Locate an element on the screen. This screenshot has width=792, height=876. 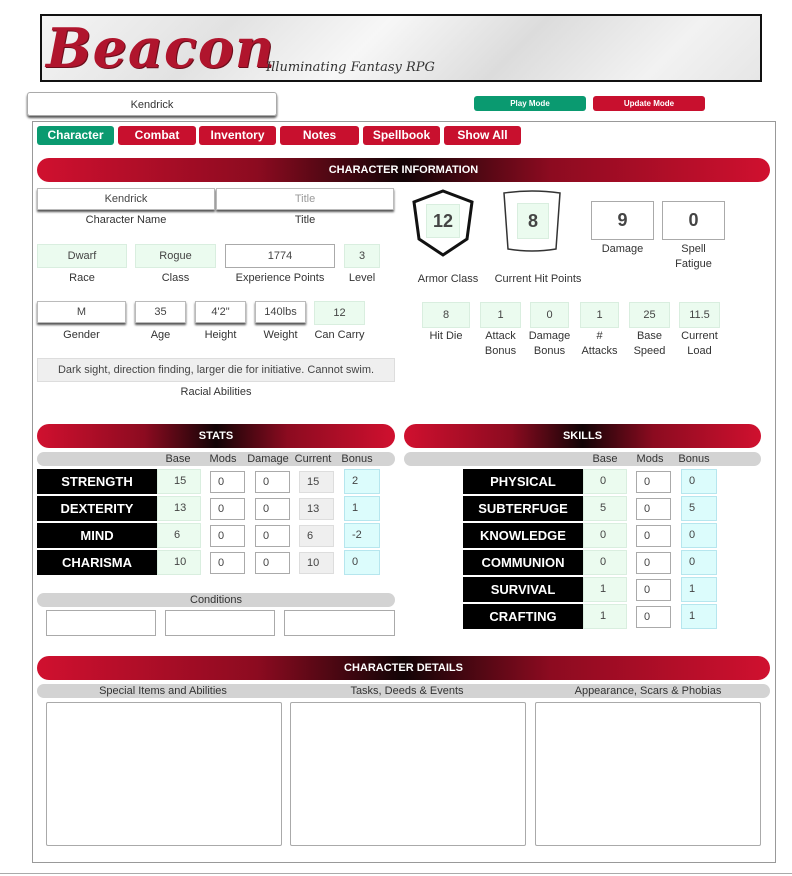
skills-col-bonus: Bonus is located at coordinates (694, 459).